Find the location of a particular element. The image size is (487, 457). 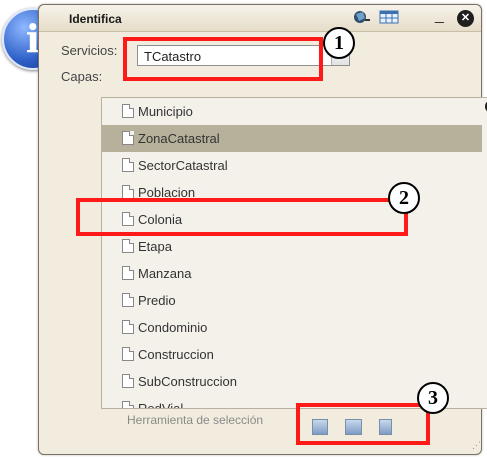

layer-label: Manzana is located at coordinates (165, 273).